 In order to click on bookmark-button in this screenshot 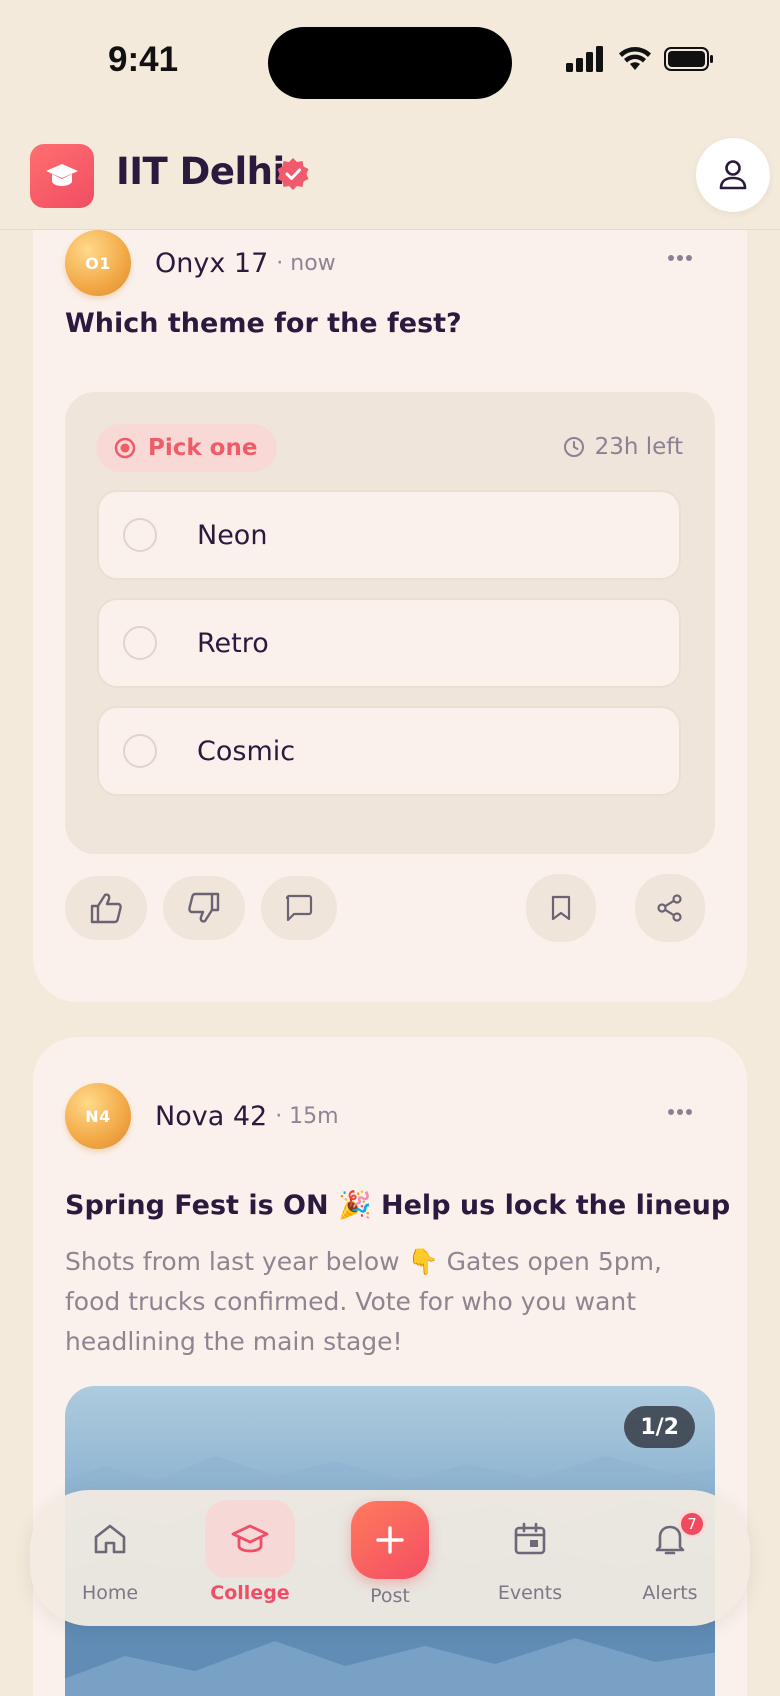, I will do `click(561, 908)`.